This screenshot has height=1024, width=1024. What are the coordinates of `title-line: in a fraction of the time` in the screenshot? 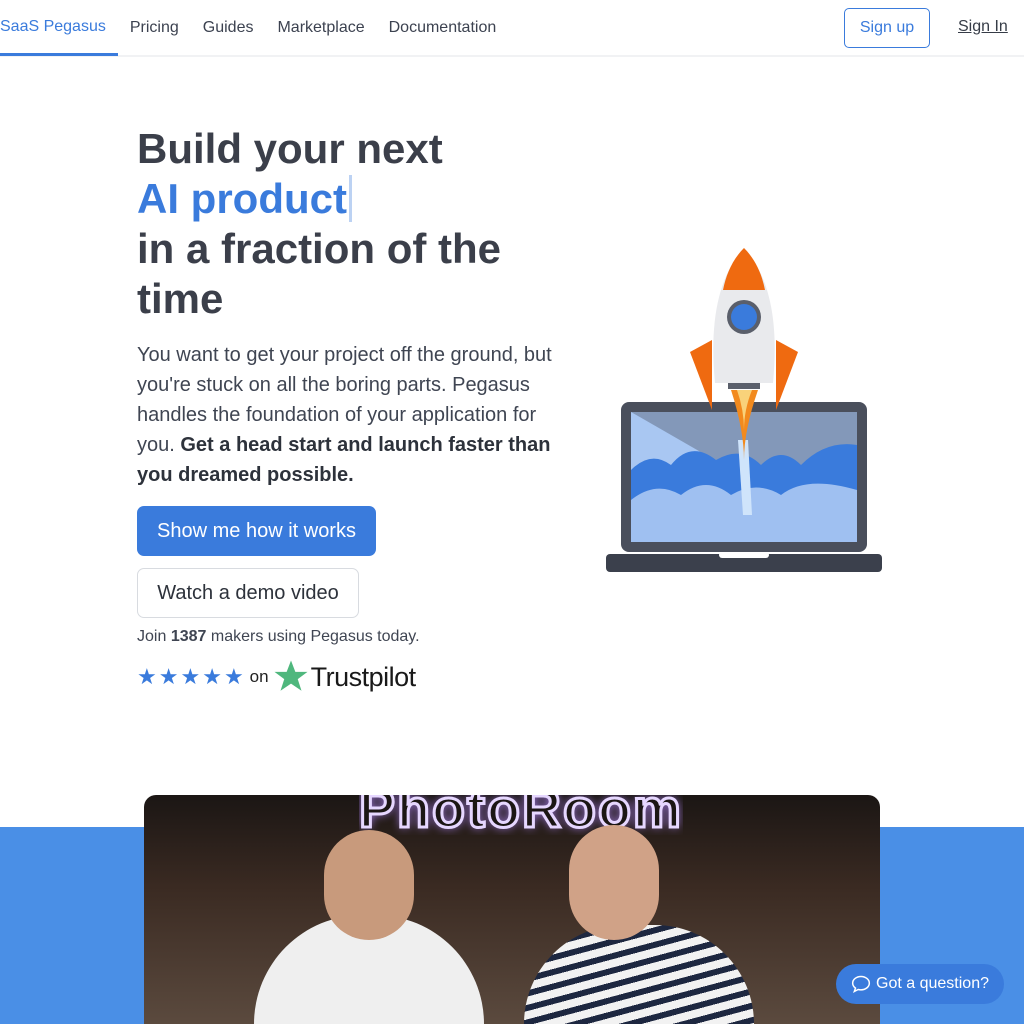 It's located at (319, 273).